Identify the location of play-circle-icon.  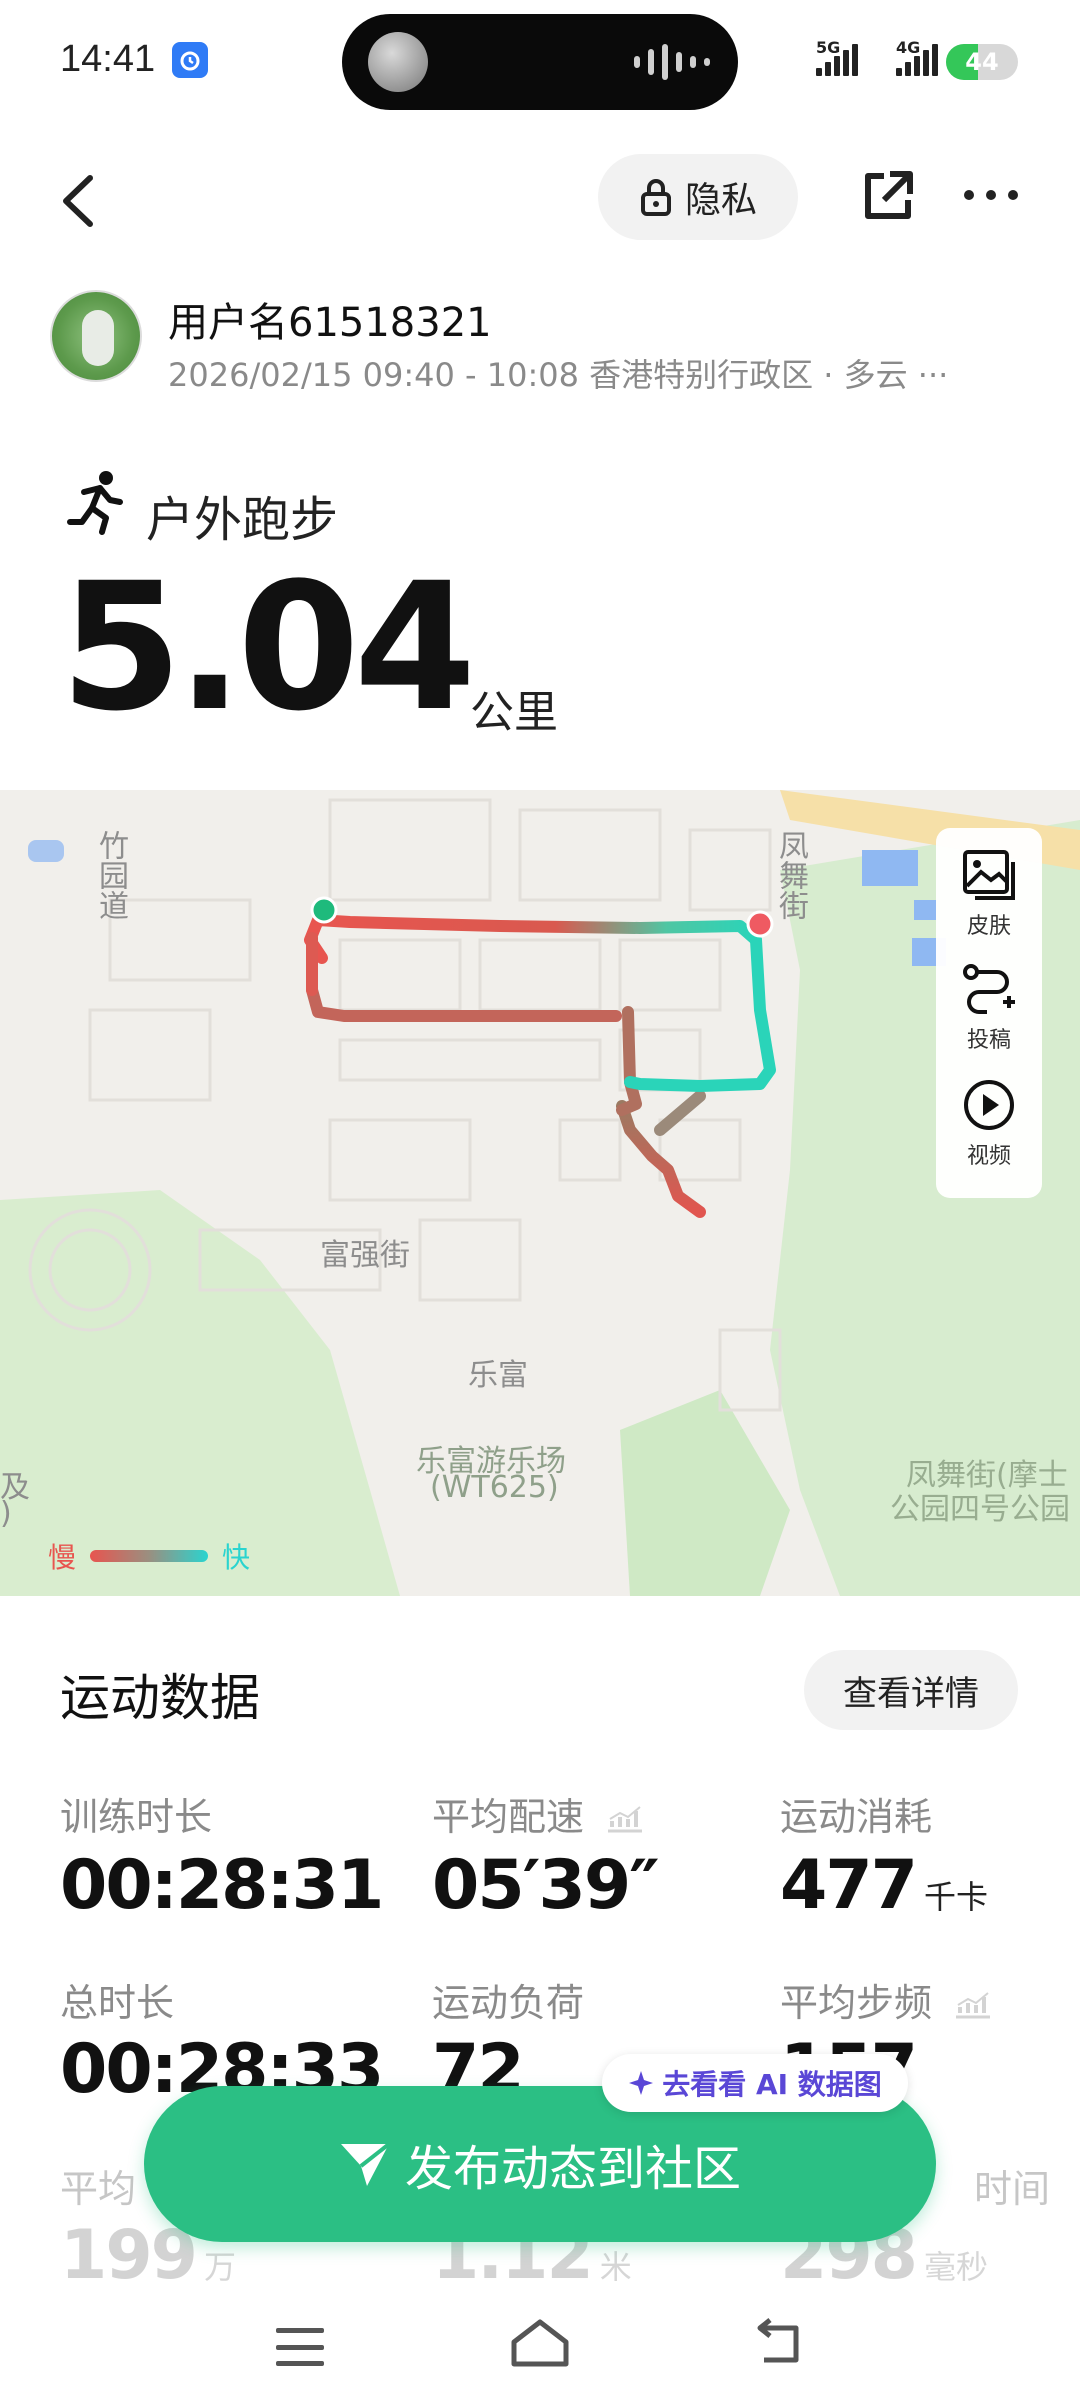
(989, 1105).